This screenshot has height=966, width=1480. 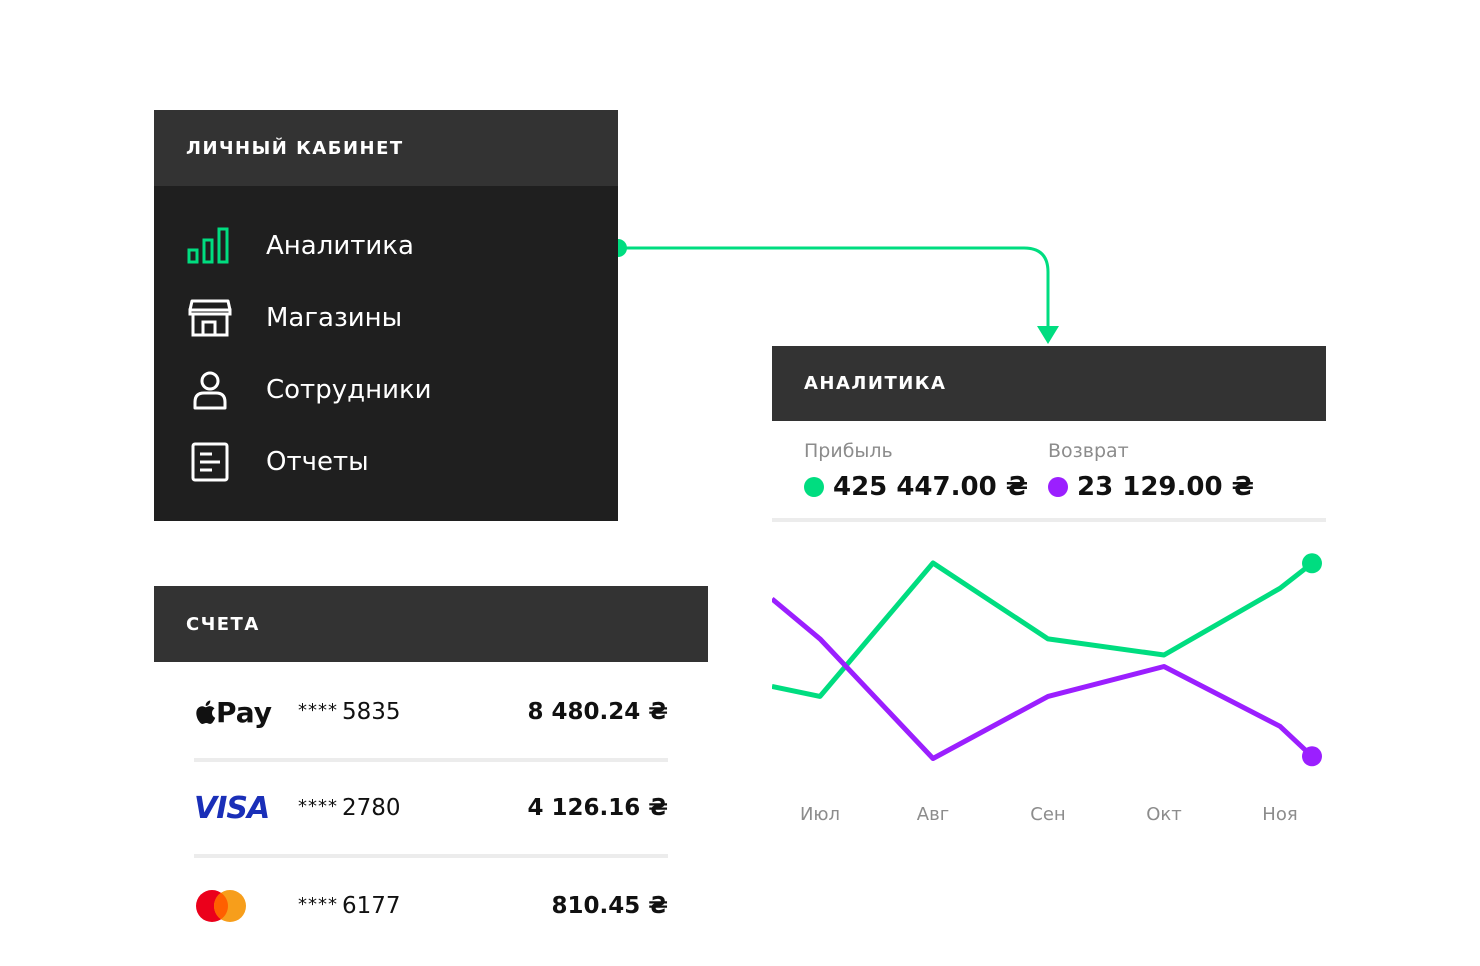 What do you see at coordinates (232, 808) in the screenshot?
I see `visa-text: VISA` at bounding box center [232, 808].